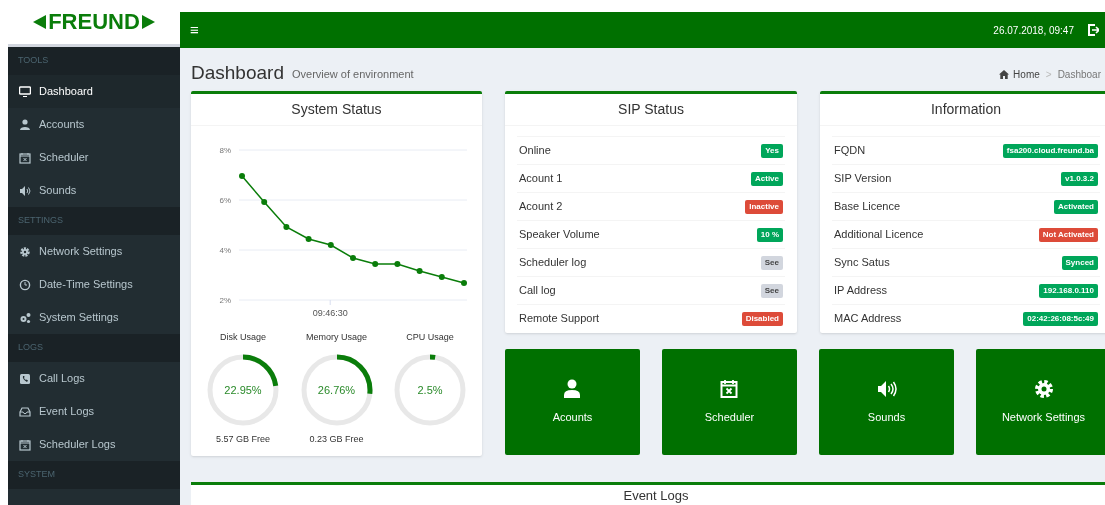  What do you see at coordinates (541, 207) in the screenshot?
I see `row-label: Acount 2` at bounding box center [541, 207].